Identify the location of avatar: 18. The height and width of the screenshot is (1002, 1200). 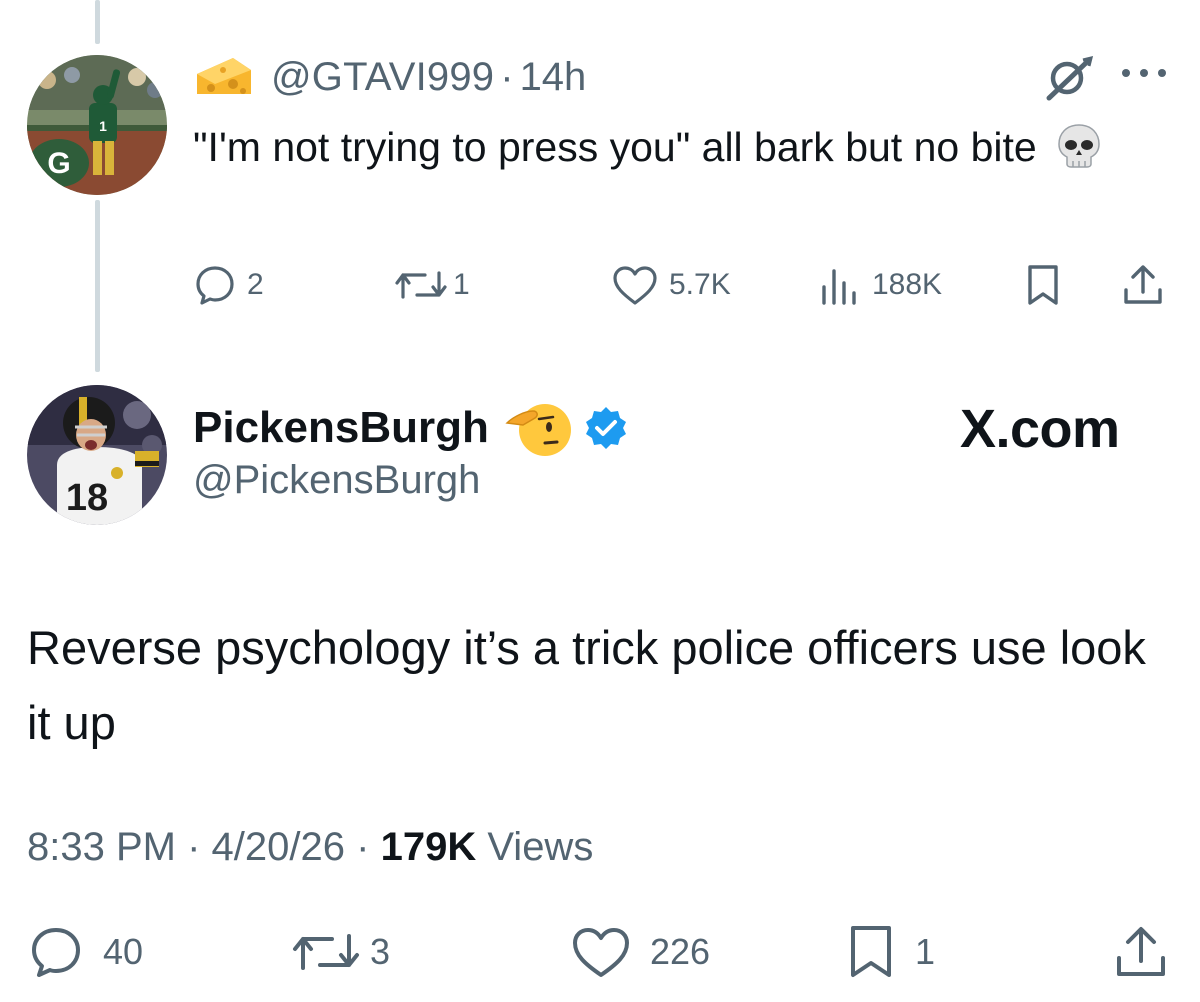
(97, 455).